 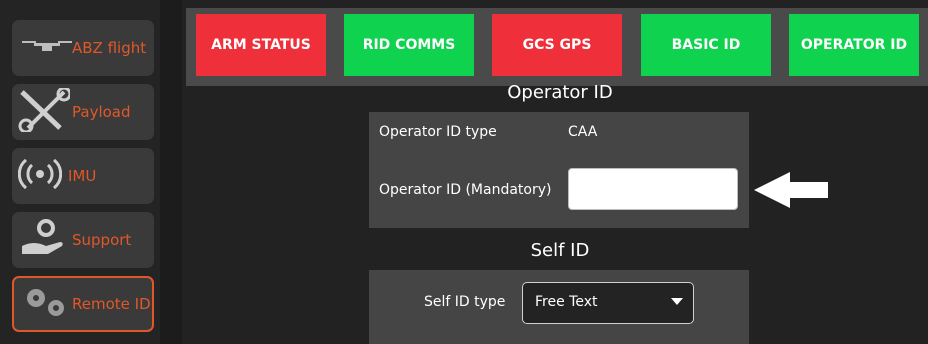 I want to click on sidebar-item-remote-id: Remote ID, so click(x=83, y=304).